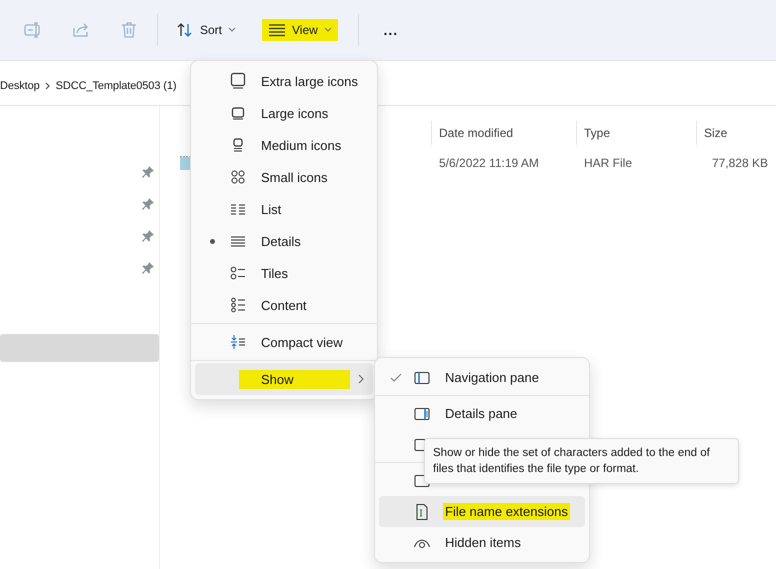  I want to click on menu-item-label: Details pane, so click(481, 413).